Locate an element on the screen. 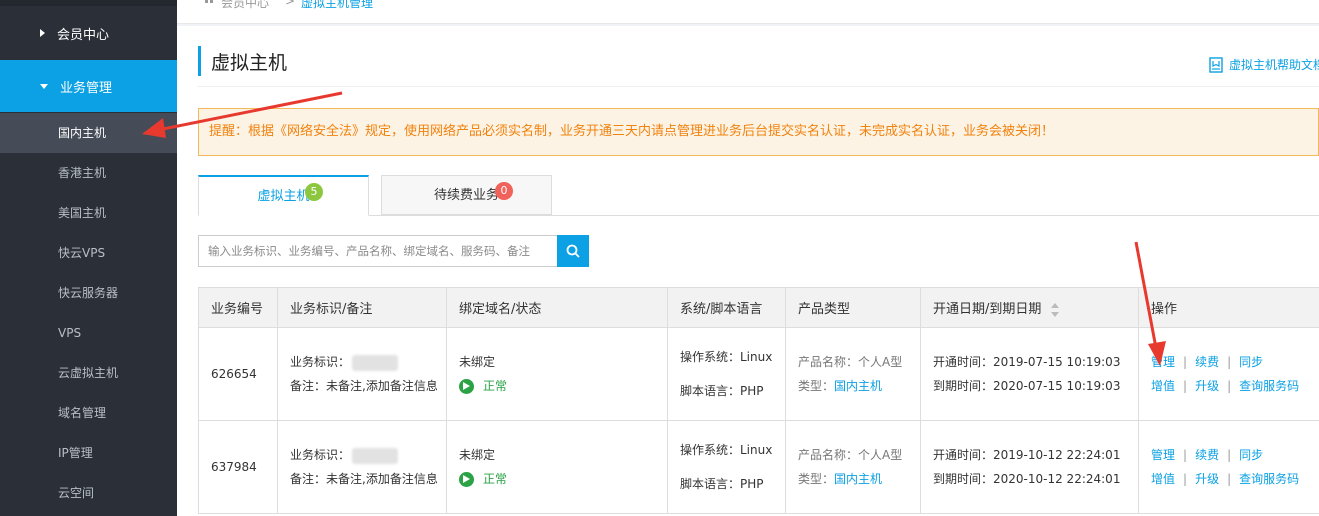  sidebar-item-vps: VPS is located at coordinates (88, 333).